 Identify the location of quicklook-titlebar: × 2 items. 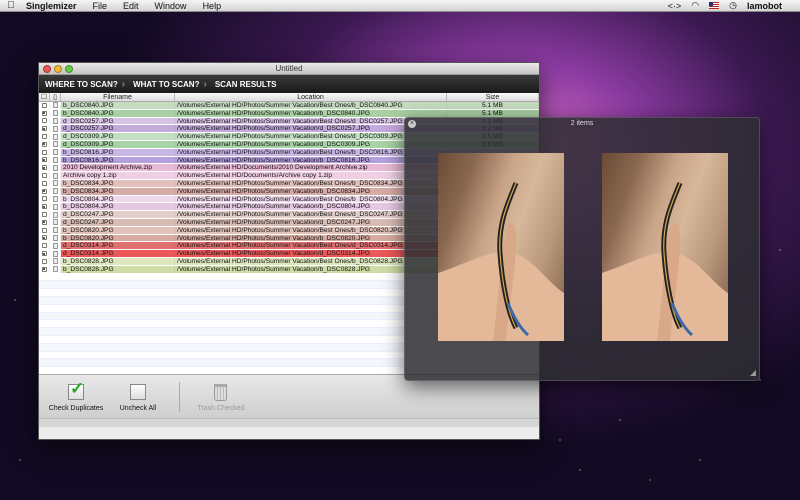
(582, 124).